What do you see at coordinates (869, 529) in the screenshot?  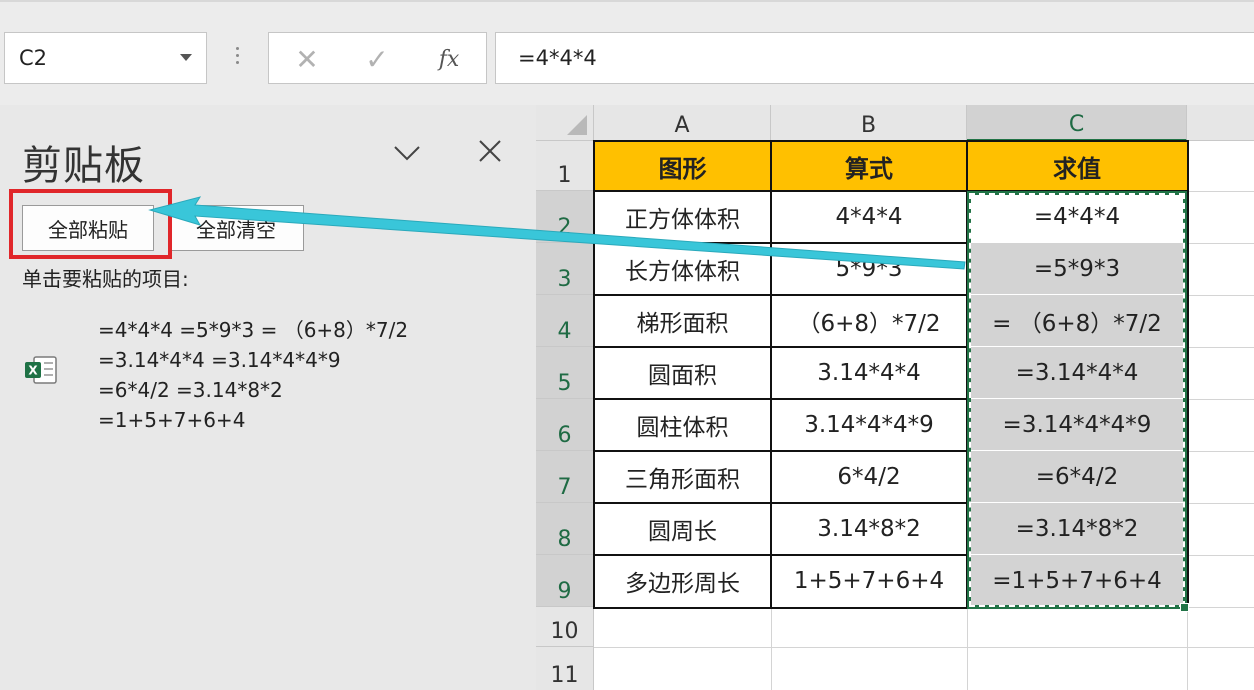 I see `table-cell: 3.14*8*2` at bounding box center [869, 529].